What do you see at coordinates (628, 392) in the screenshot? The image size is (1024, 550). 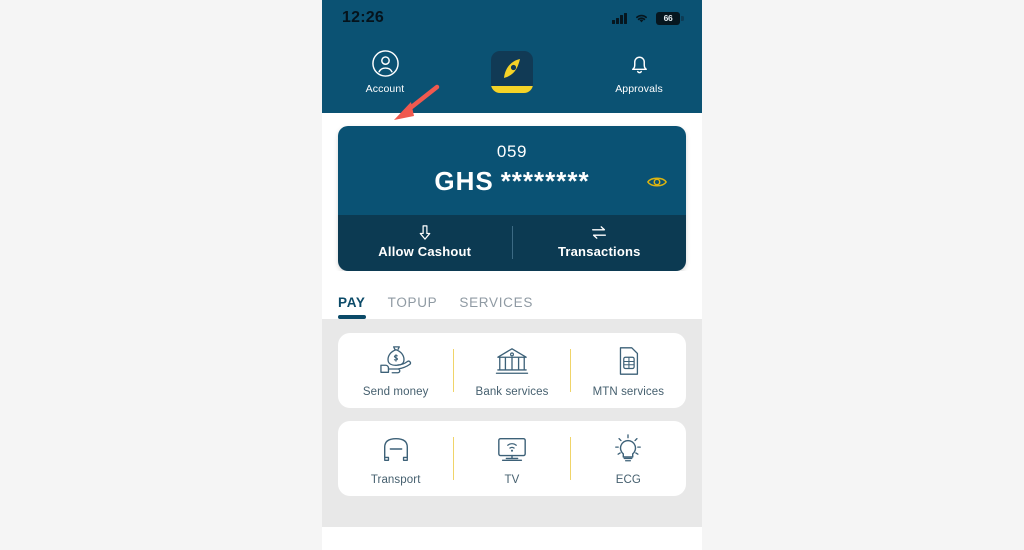 I see `service-label: MTN services` at bounding box center [628, 392].